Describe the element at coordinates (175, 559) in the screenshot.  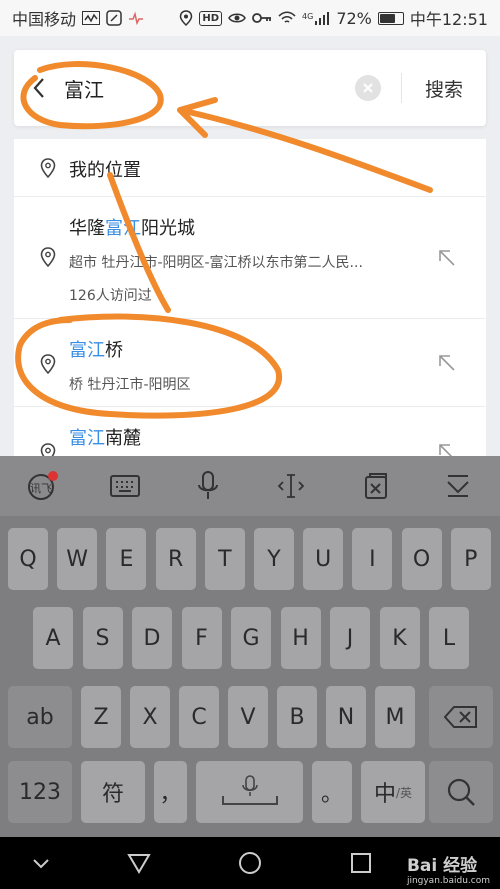
I see `key-r: R` at that location.